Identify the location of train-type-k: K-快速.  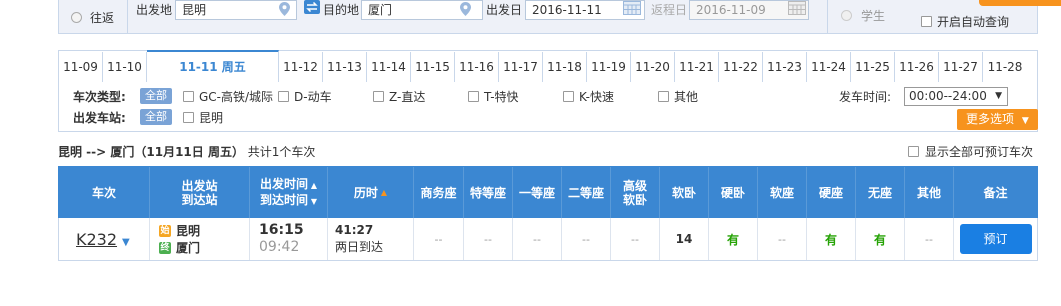
(588, 96).